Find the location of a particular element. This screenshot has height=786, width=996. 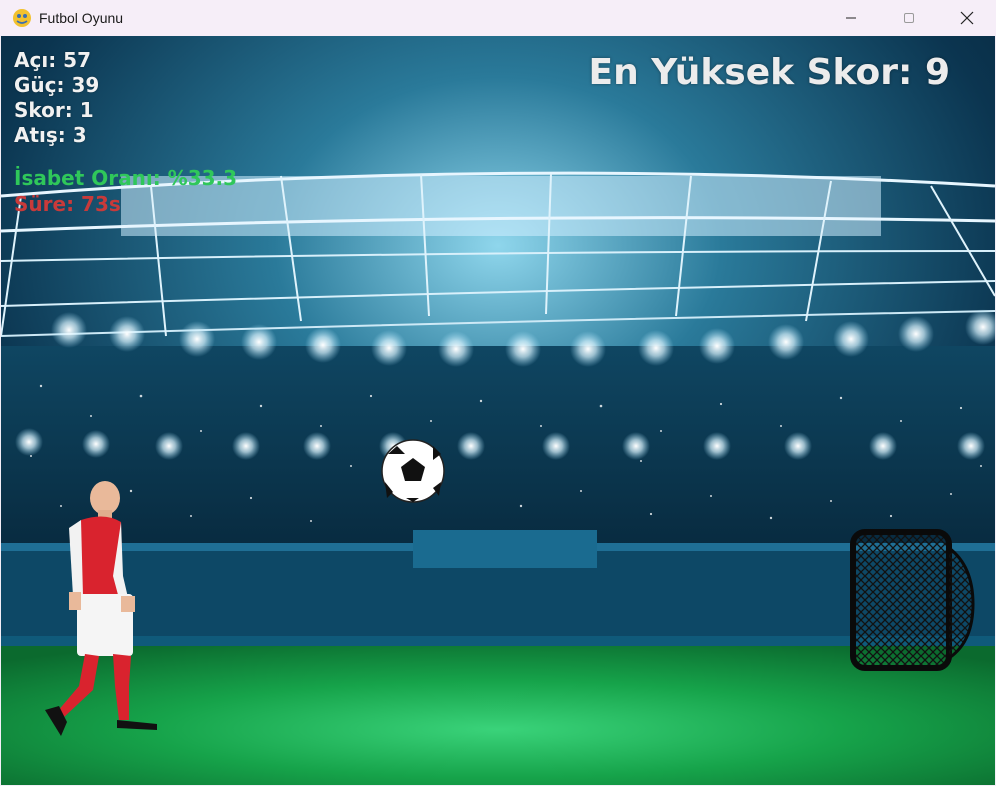

shots-label: Atış: 3 is located at coordinates (50, 135).